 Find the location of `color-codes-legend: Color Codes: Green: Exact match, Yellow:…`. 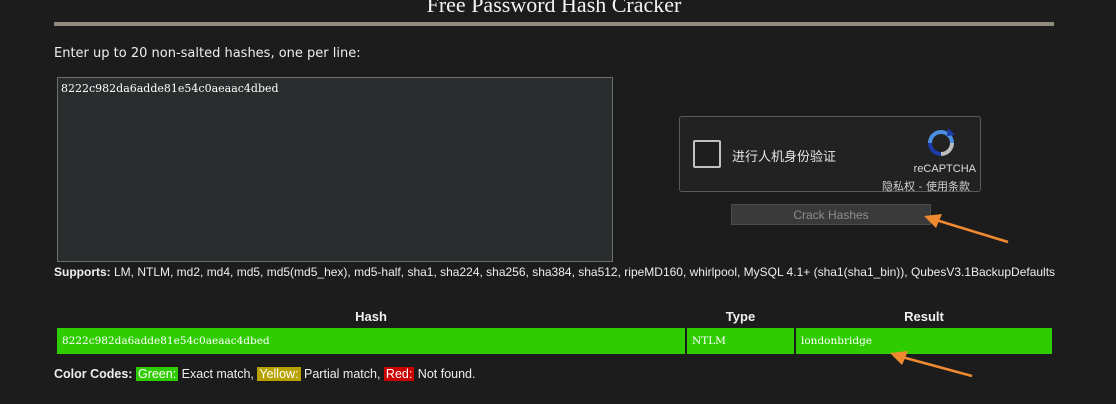

color-codes-legend: Color Codes: Green: Exact match, Yellow:… is located at coordinates (264, 374).